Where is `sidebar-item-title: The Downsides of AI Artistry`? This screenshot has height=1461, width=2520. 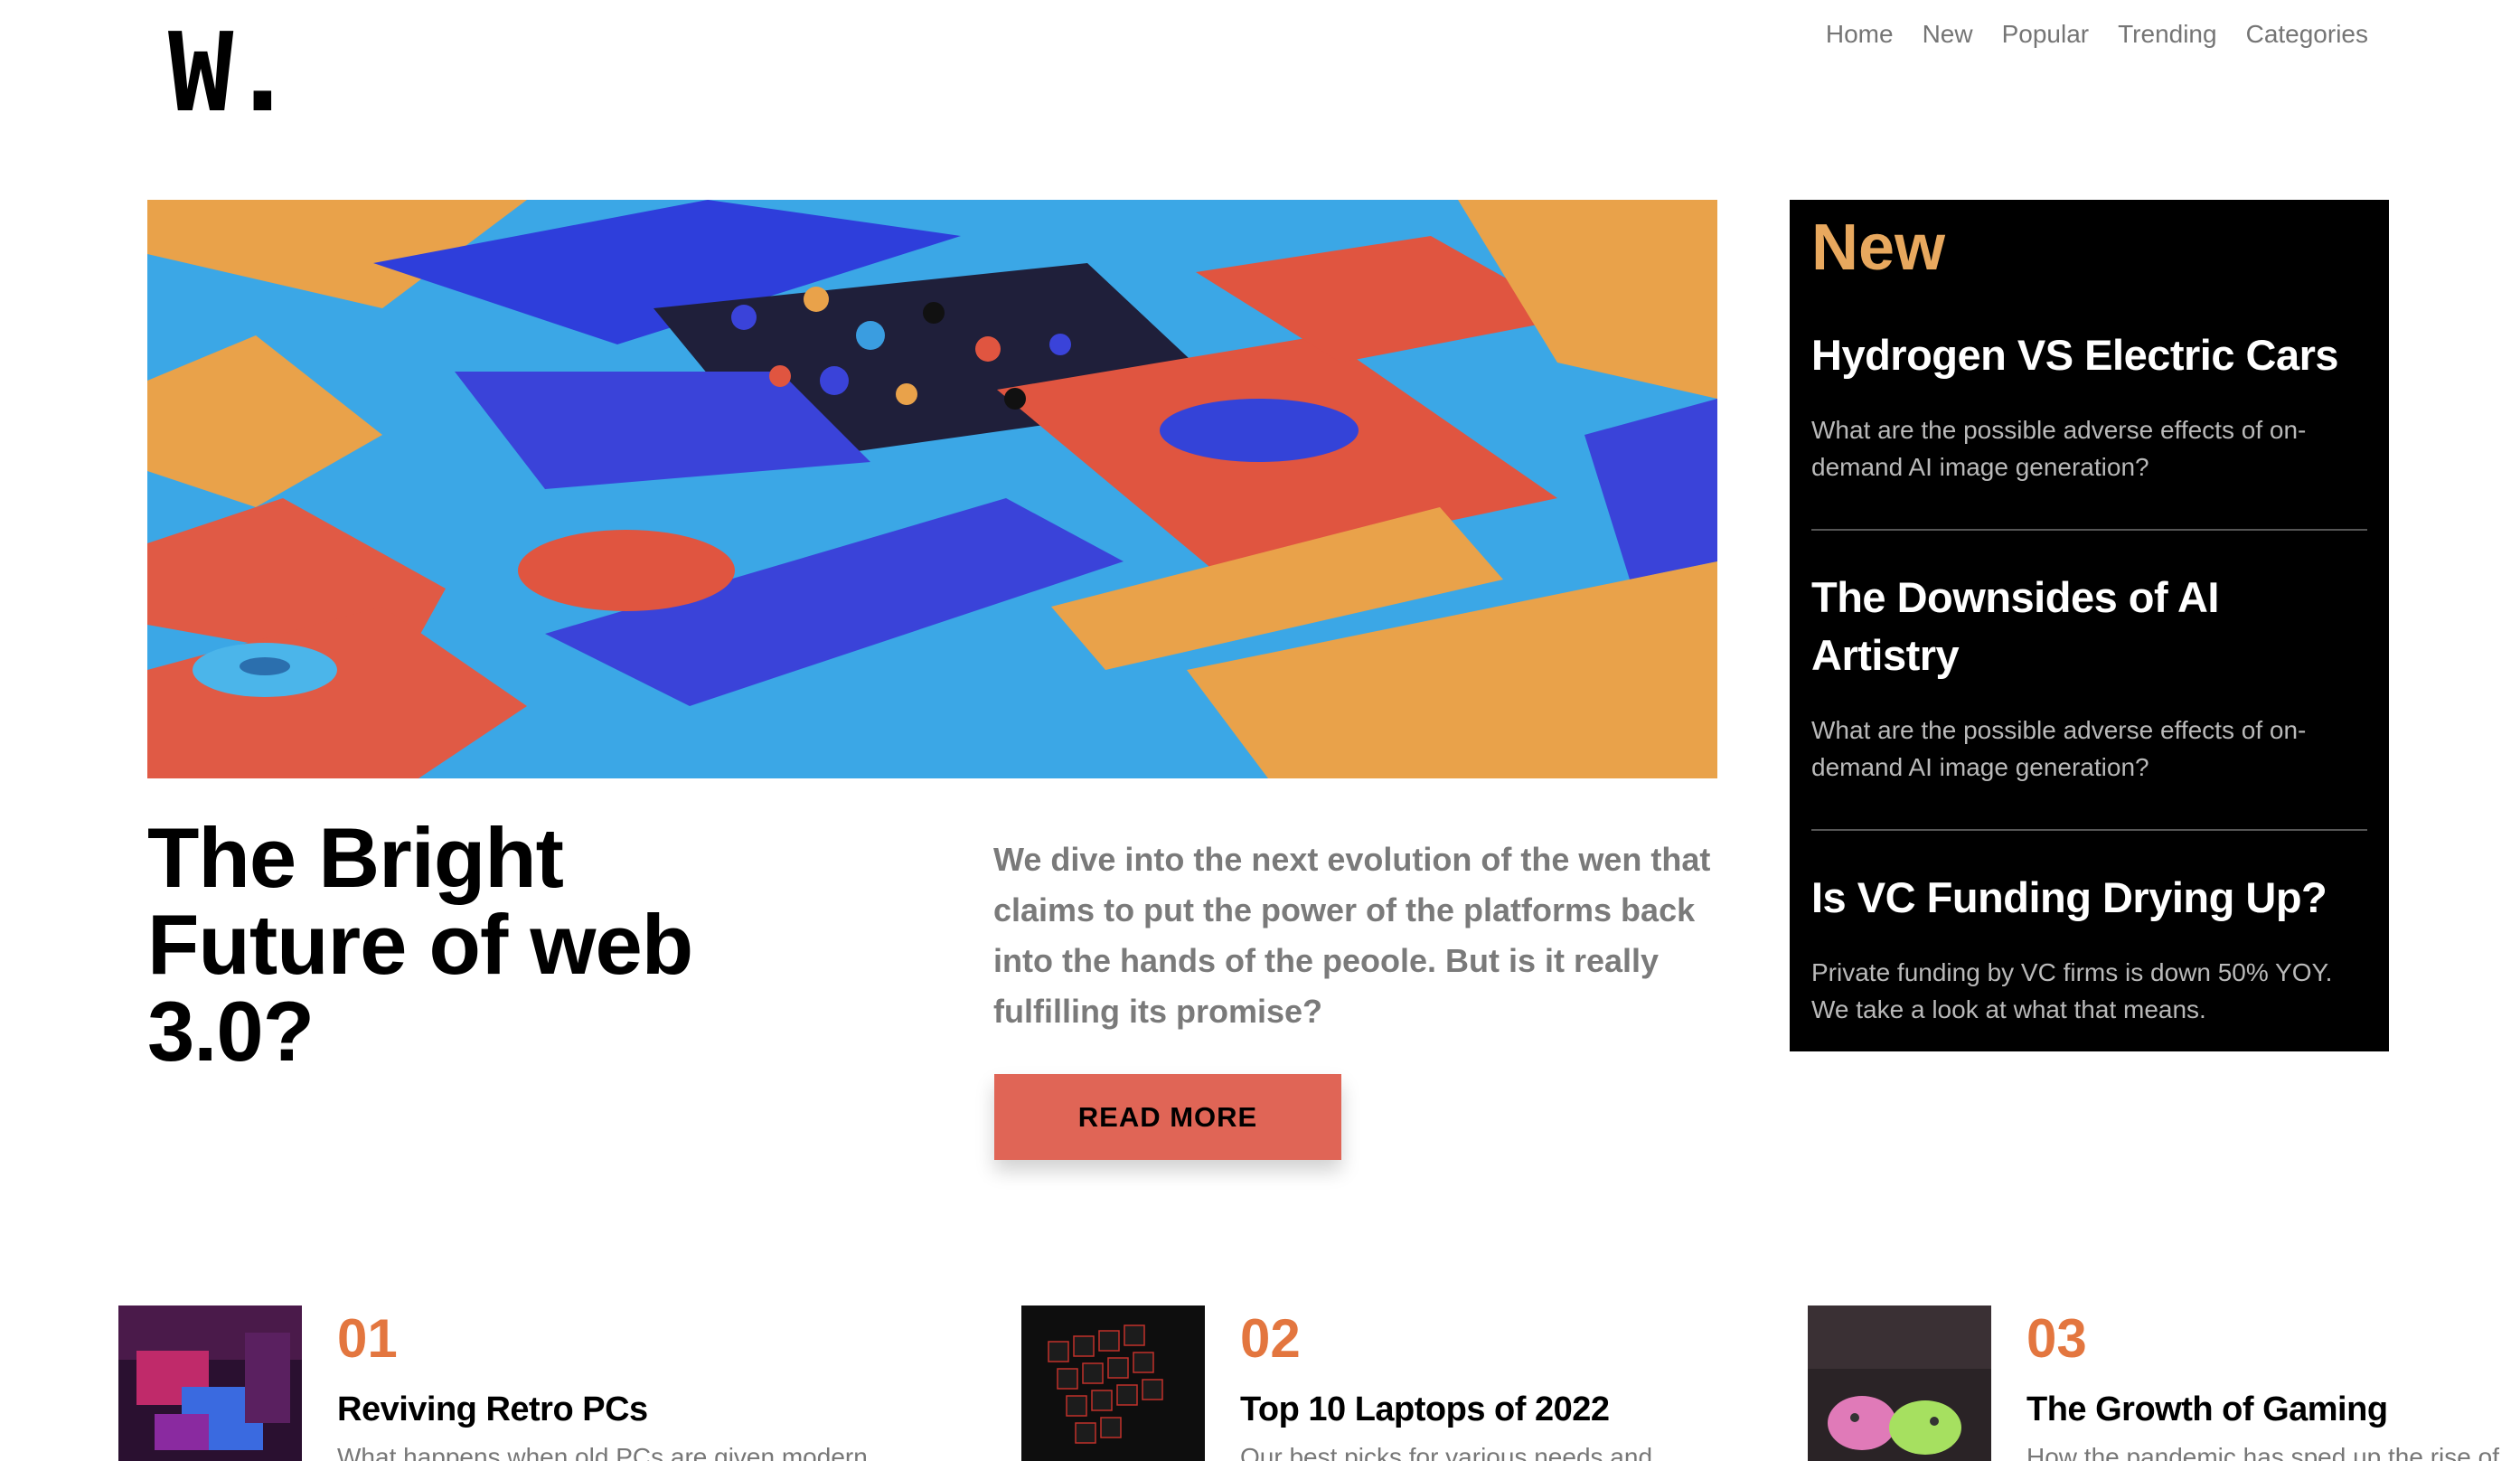 sidebar-item-title: The Downsides of AI Artistry is located at coordinates (2089, 626).